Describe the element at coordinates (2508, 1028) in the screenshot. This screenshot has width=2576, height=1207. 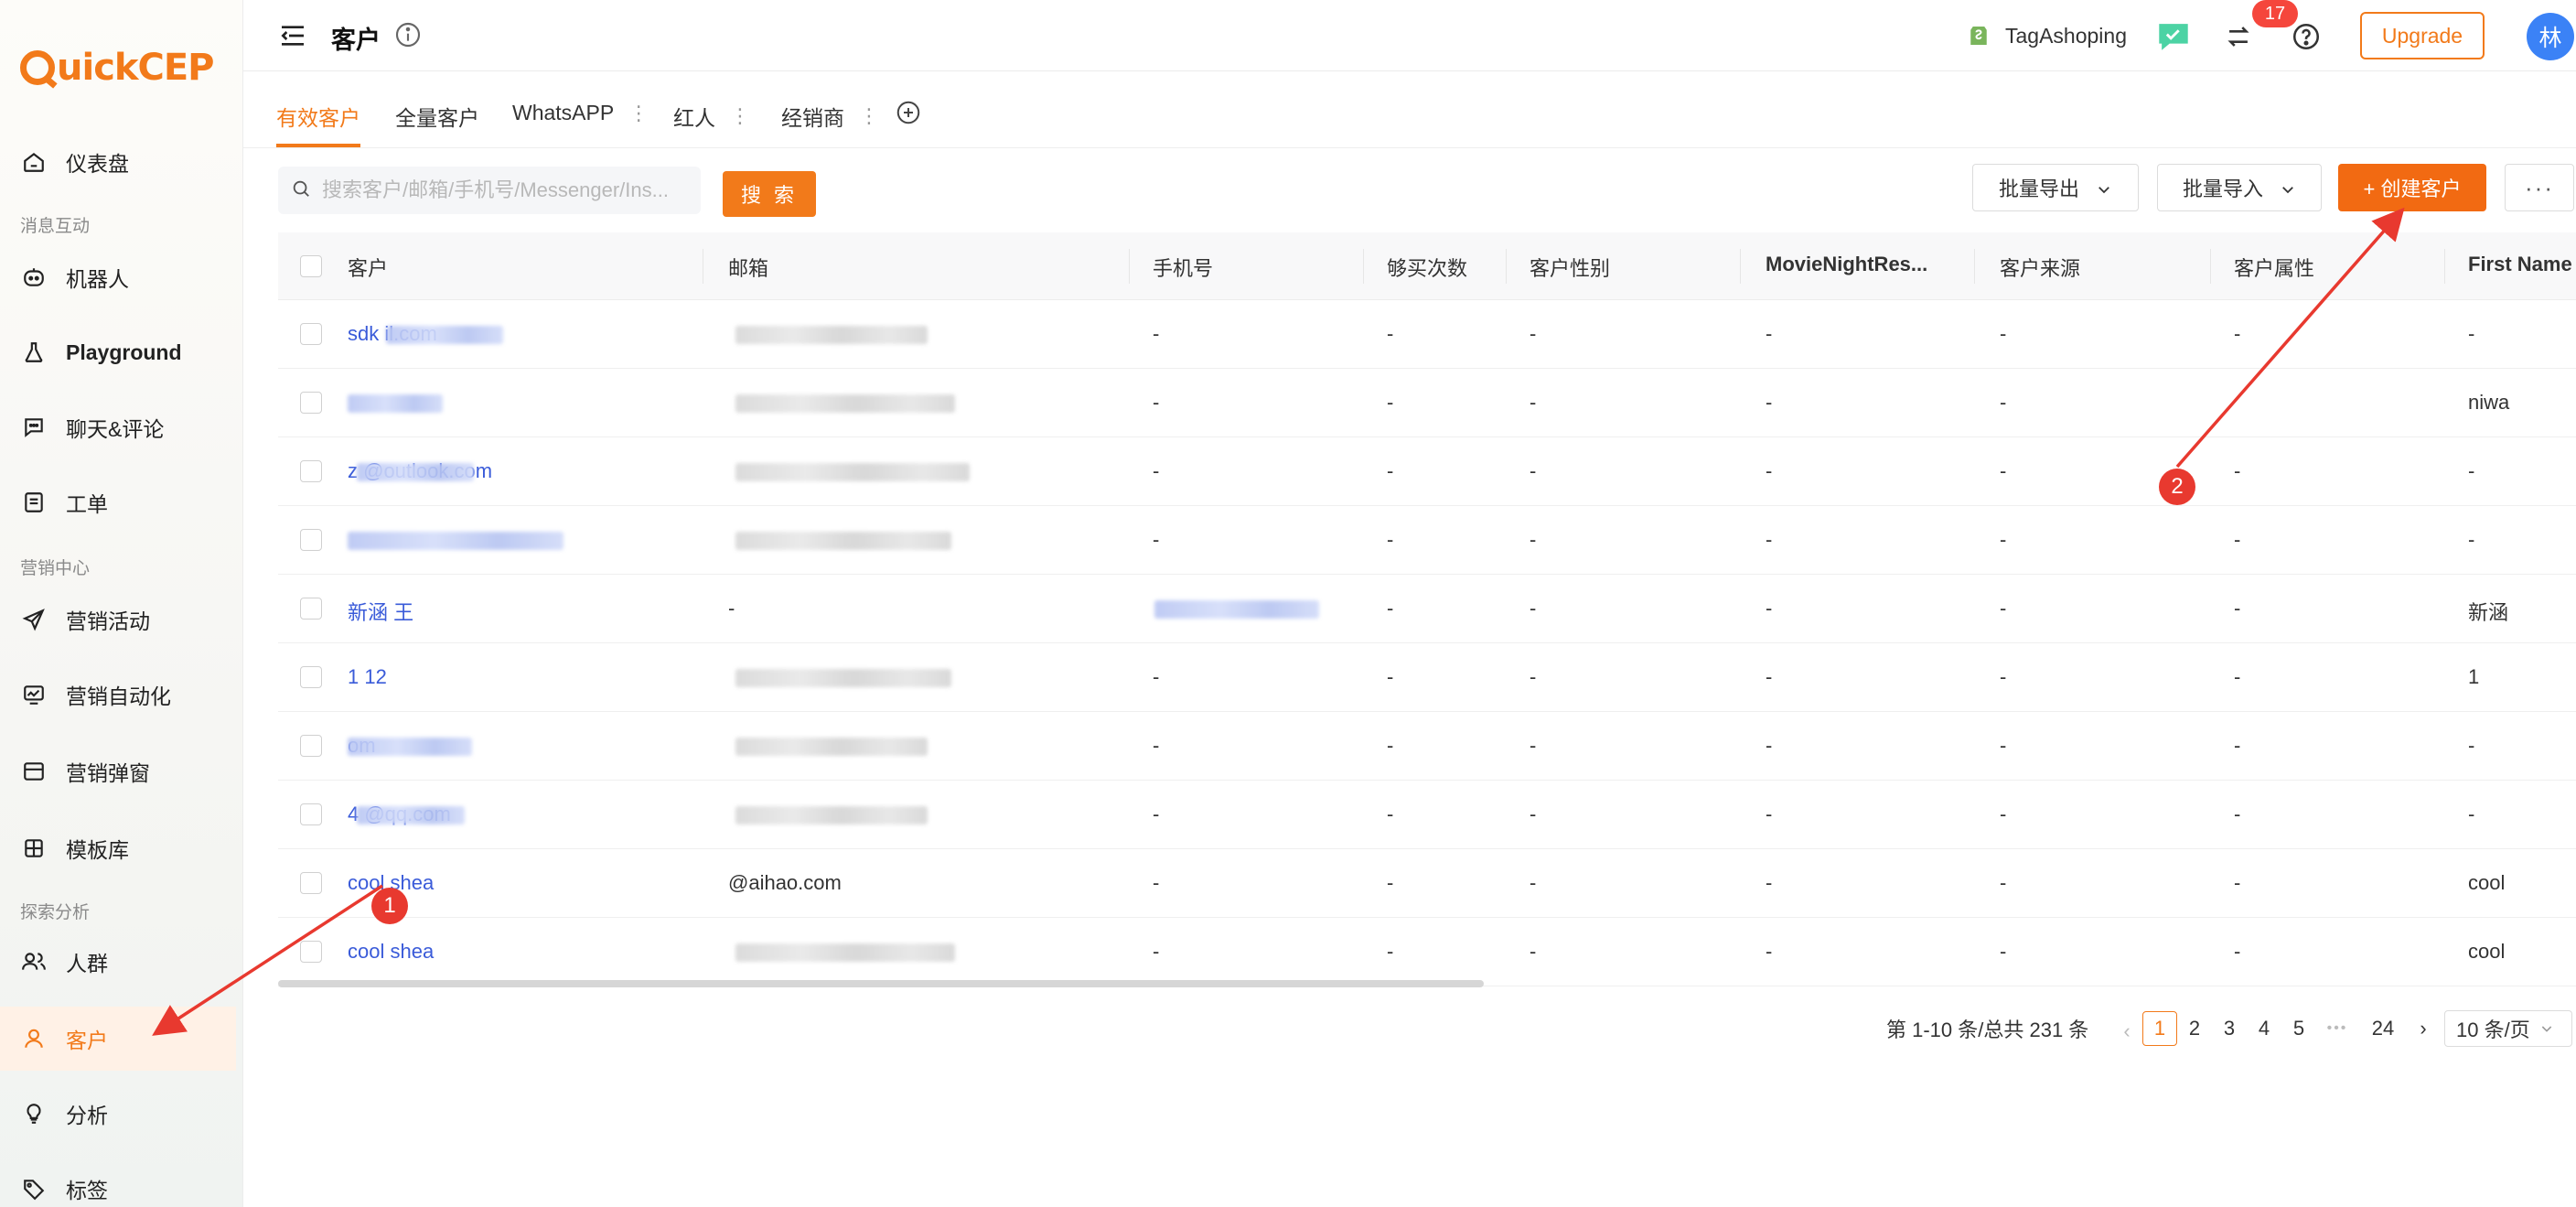
I see `page-size-select: 10 条/页` at that location.